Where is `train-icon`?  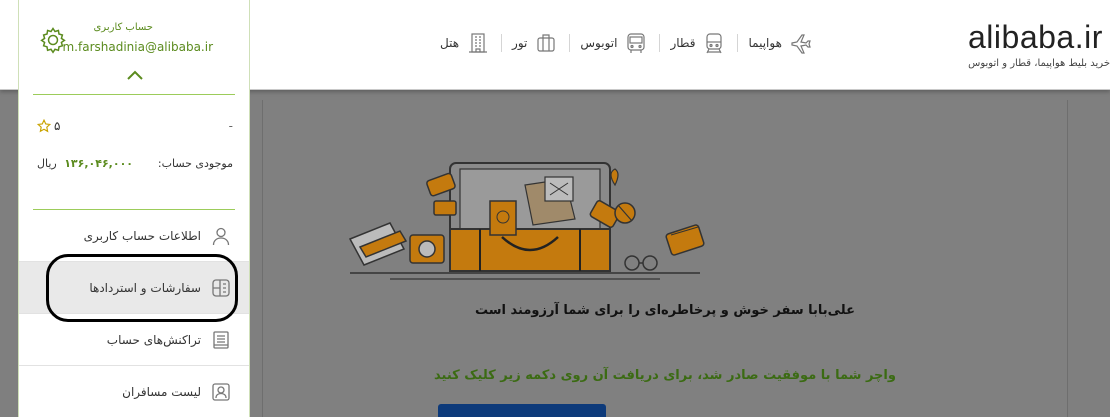
train-icon is located at coordinates (714, 43).